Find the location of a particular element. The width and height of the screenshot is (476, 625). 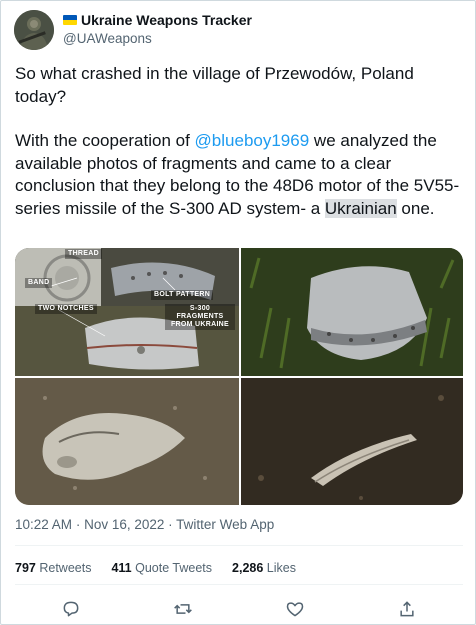

retweets-label: Retweets is located at coordinates (65, 568).